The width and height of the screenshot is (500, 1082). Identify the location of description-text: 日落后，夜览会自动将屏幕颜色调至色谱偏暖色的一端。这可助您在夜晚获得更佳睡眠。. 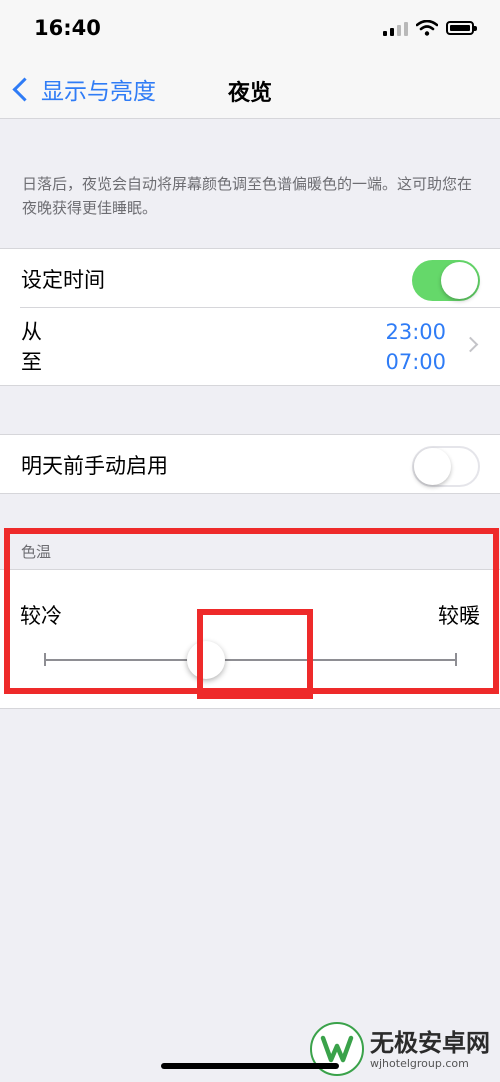
(247, 196).